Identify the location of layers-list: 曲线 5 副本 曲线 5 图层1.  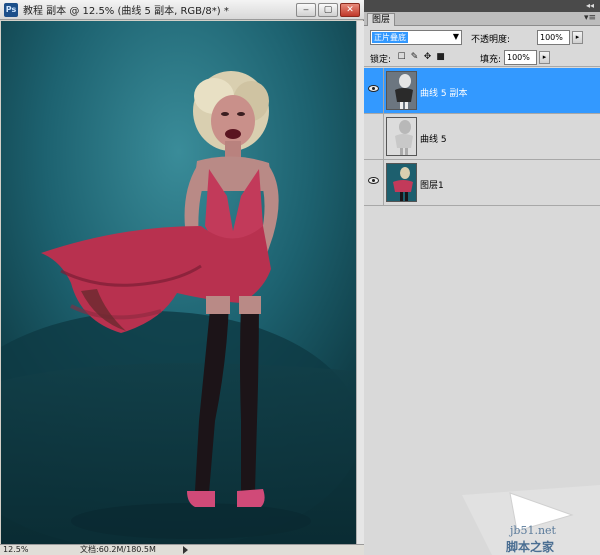
(482, 138).